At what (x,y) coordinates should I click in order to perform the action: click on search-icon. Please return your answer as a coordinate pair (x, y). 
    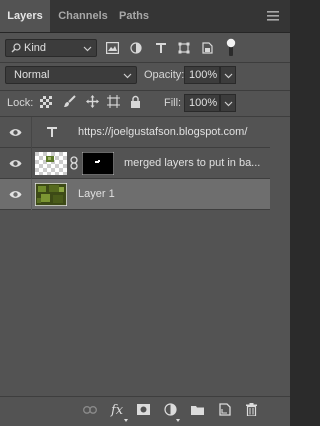
    Looking at the image, I should click on (16, 48).